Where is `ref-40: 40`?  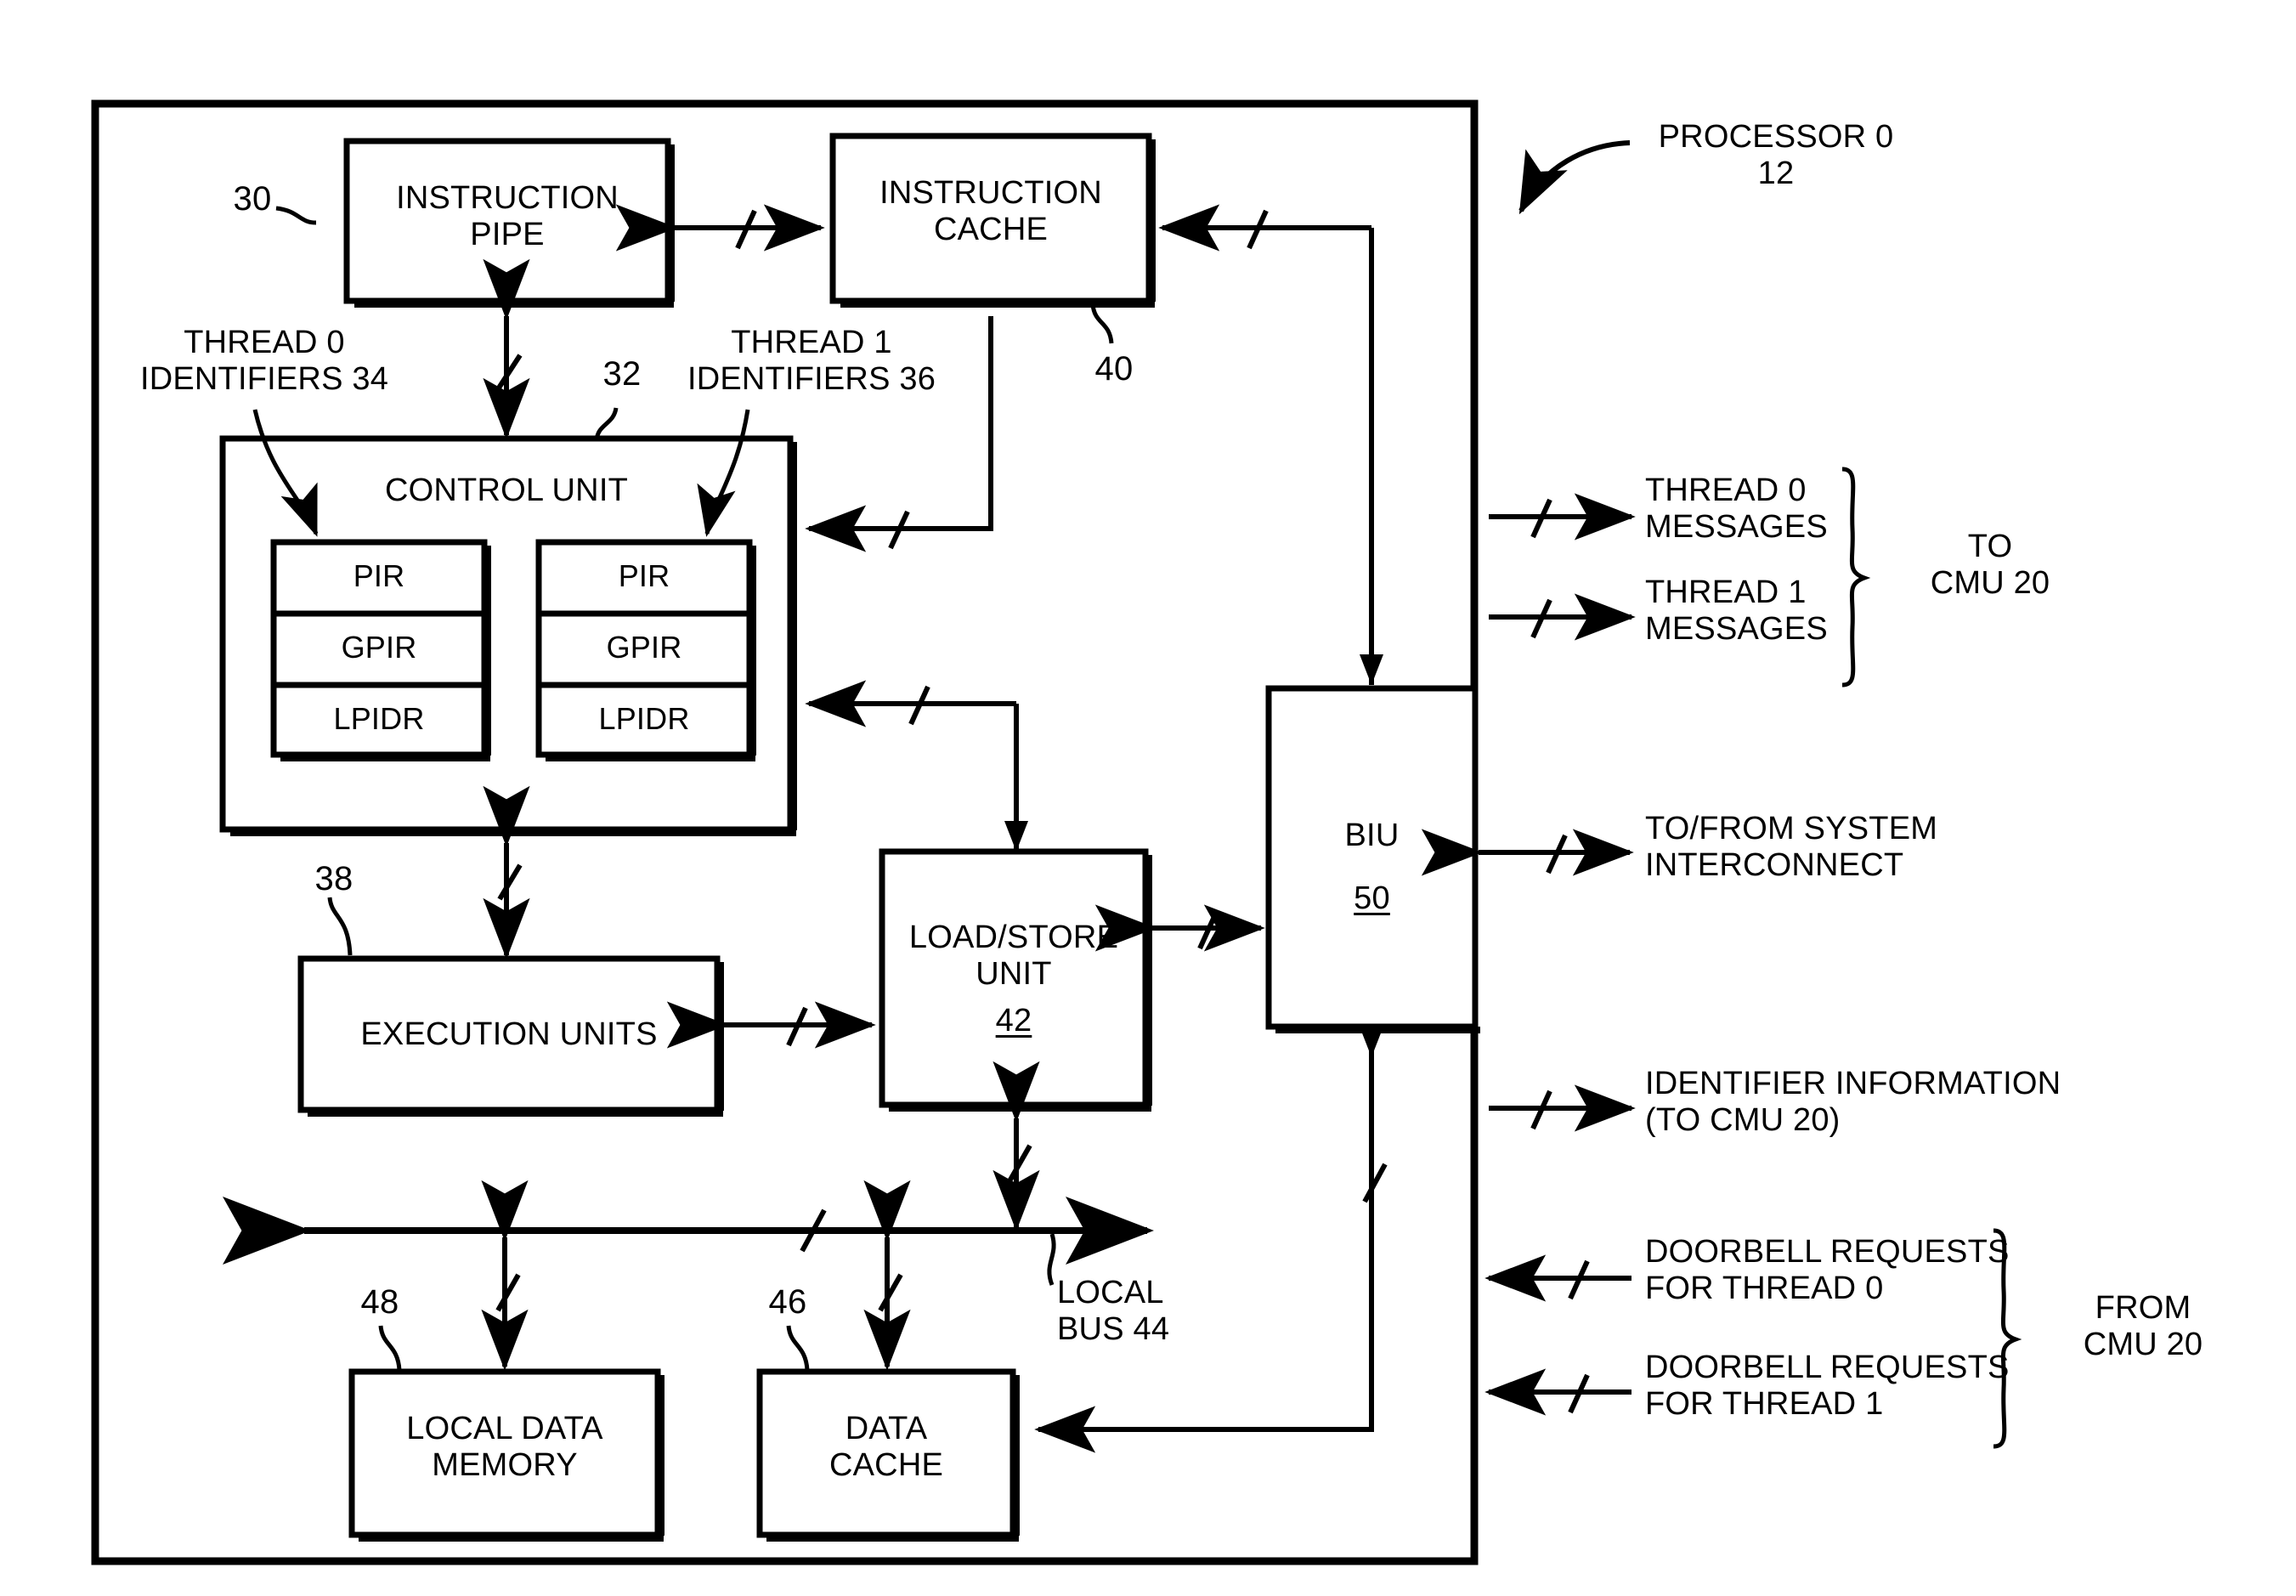
ref-40: 40 is located at coordinates (1114, 369).